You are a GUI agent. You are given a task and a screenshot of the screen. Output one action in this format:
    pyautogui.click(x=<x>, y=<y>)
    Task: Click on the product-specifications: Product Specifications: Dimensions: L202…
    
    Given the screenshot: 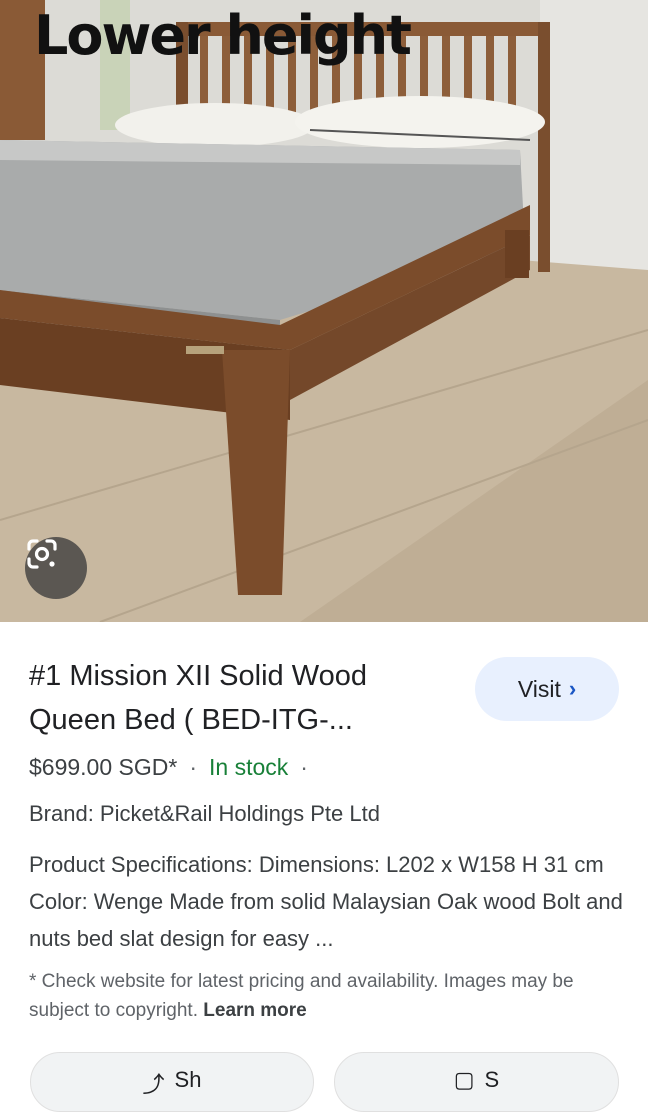 What is the action you would take?
    pyautogui.click(x=326, y=901)
    